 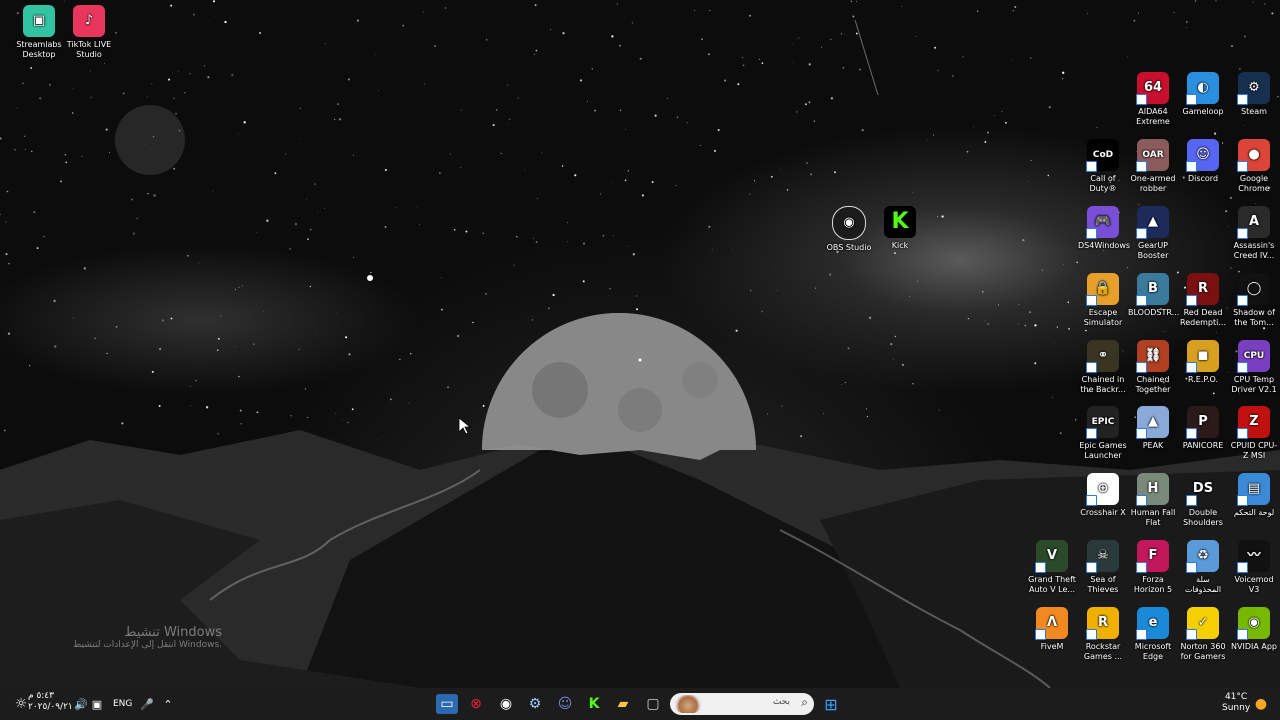 What do you see at coordinates (1236, 703) in the screenshot?
I see `weather-widget: 41°C Sunny` at bounding box center [1236, 703].